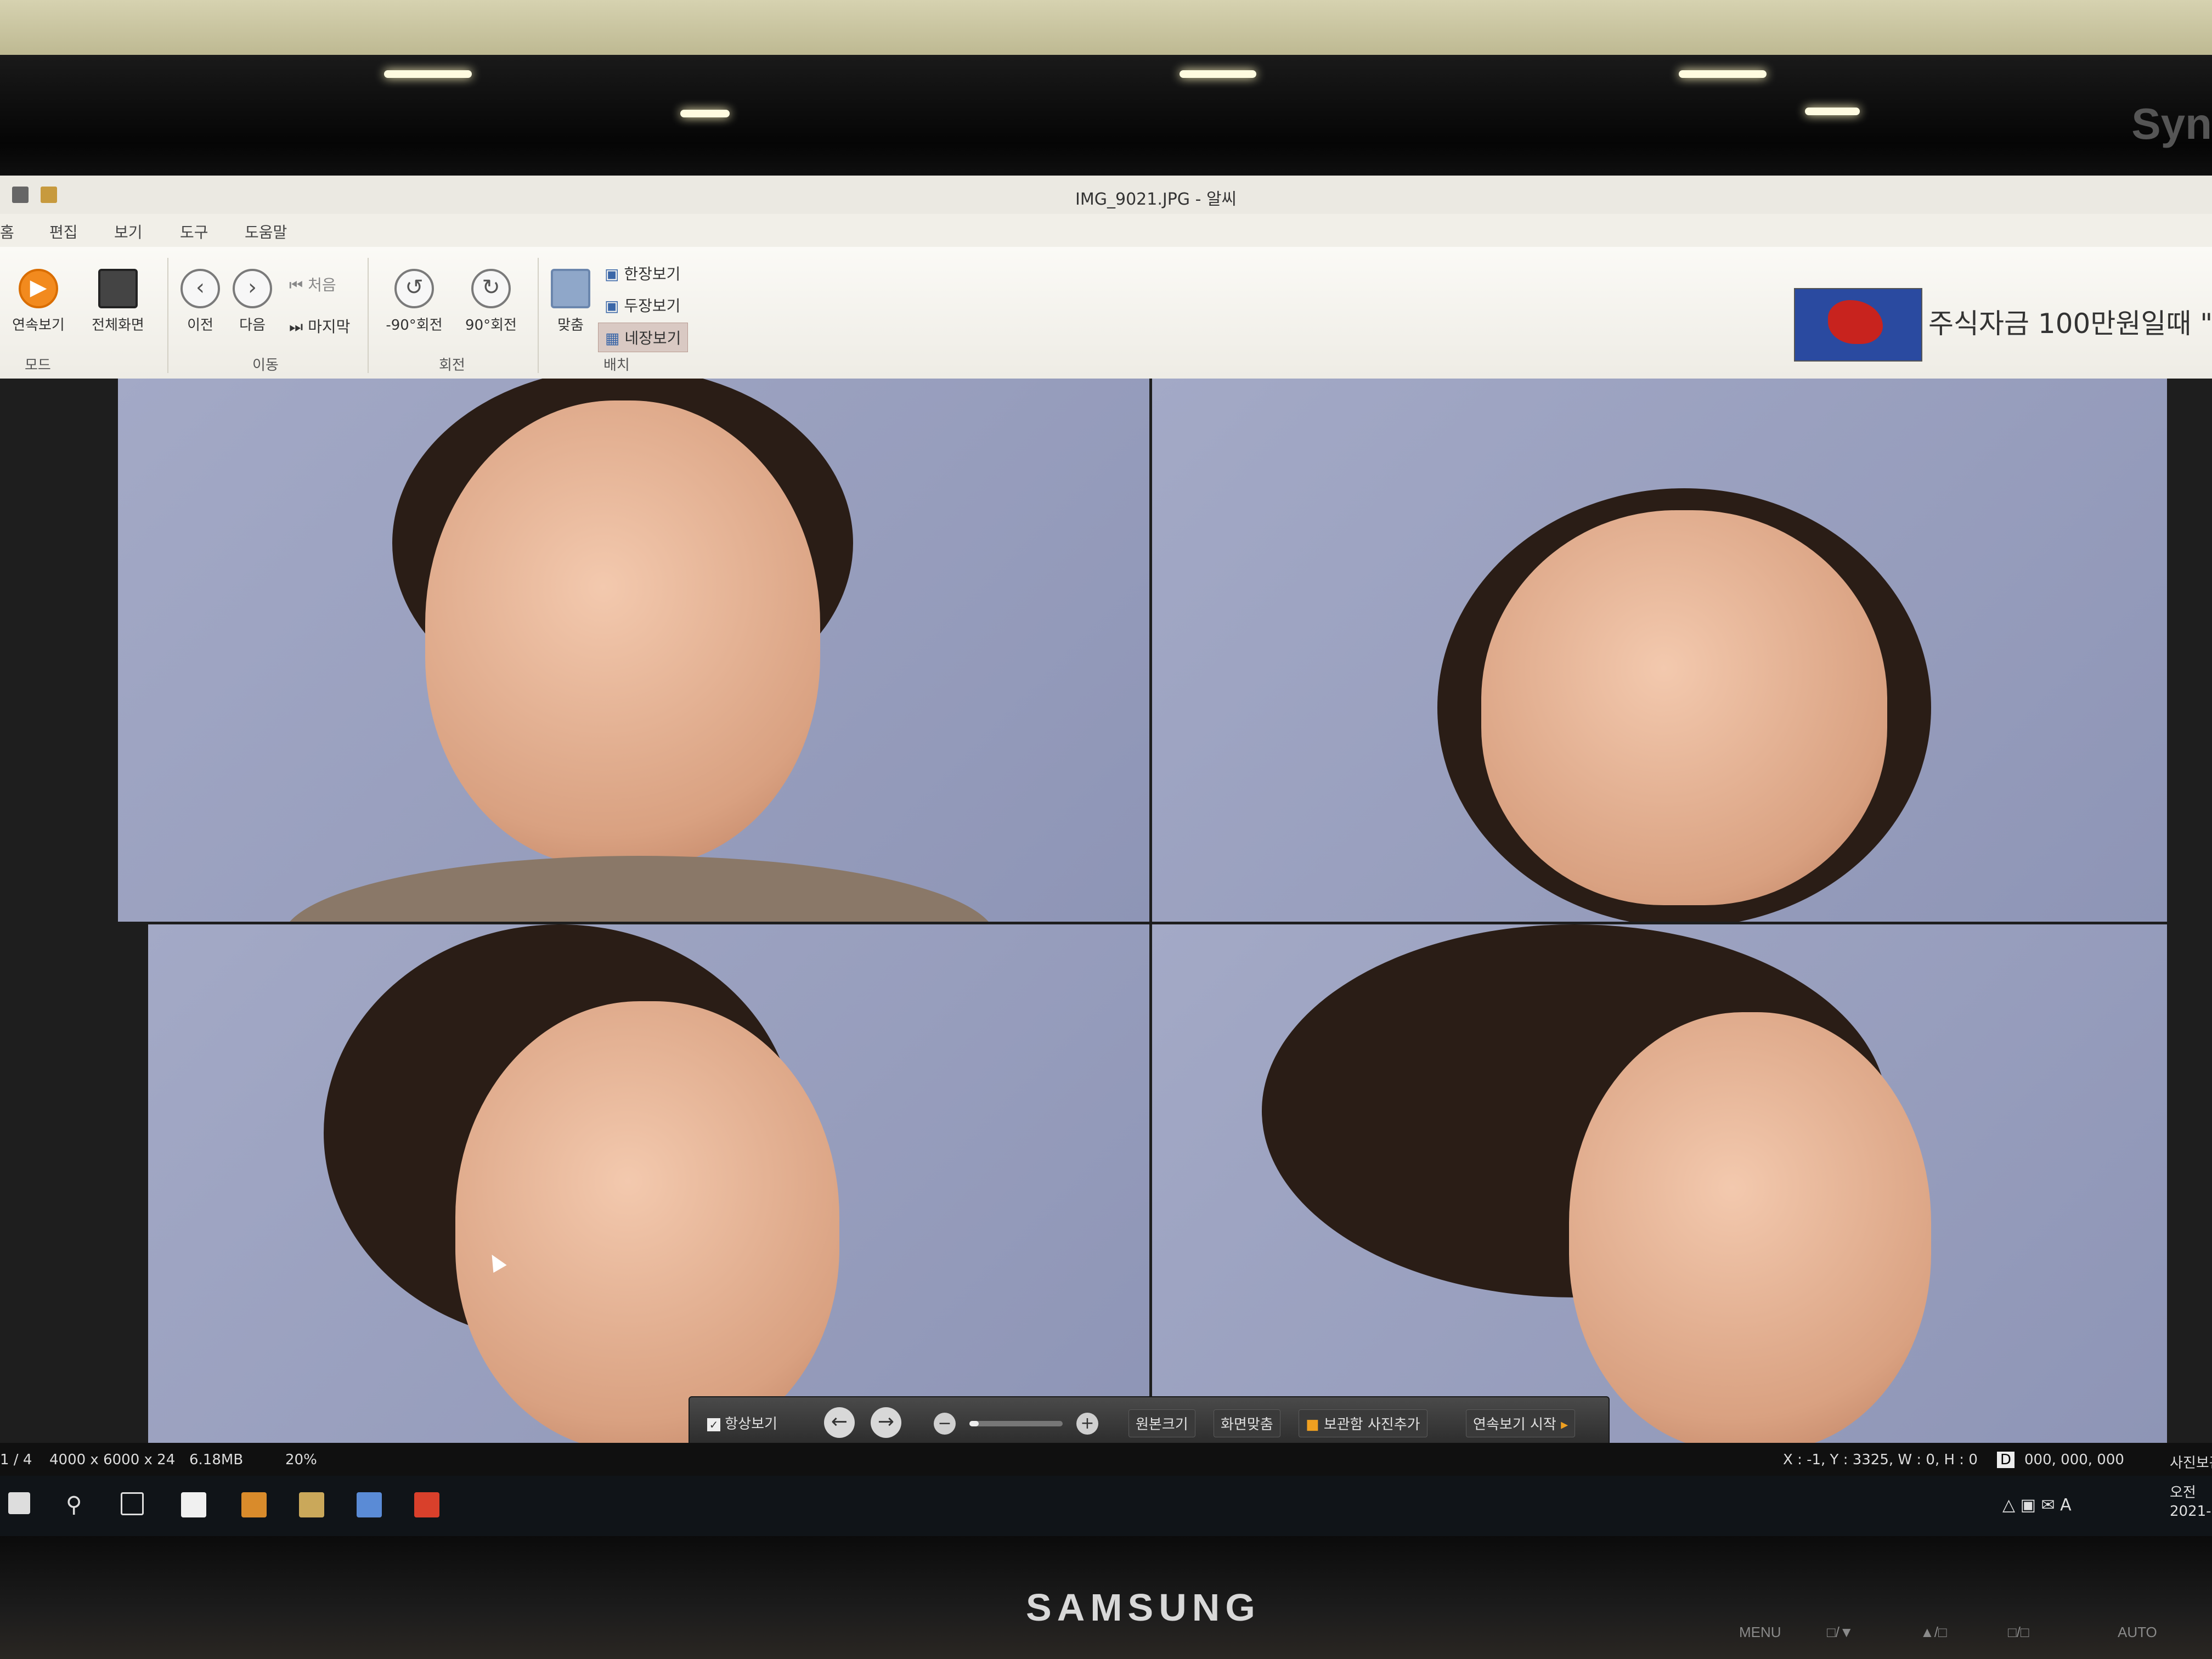 This screenshot has height=1659, width=2212. What do you see at coordinates (2190, 1511) in the screenshot?
I see `tray-date: 2021-` at bounding box center [2190, 1511].